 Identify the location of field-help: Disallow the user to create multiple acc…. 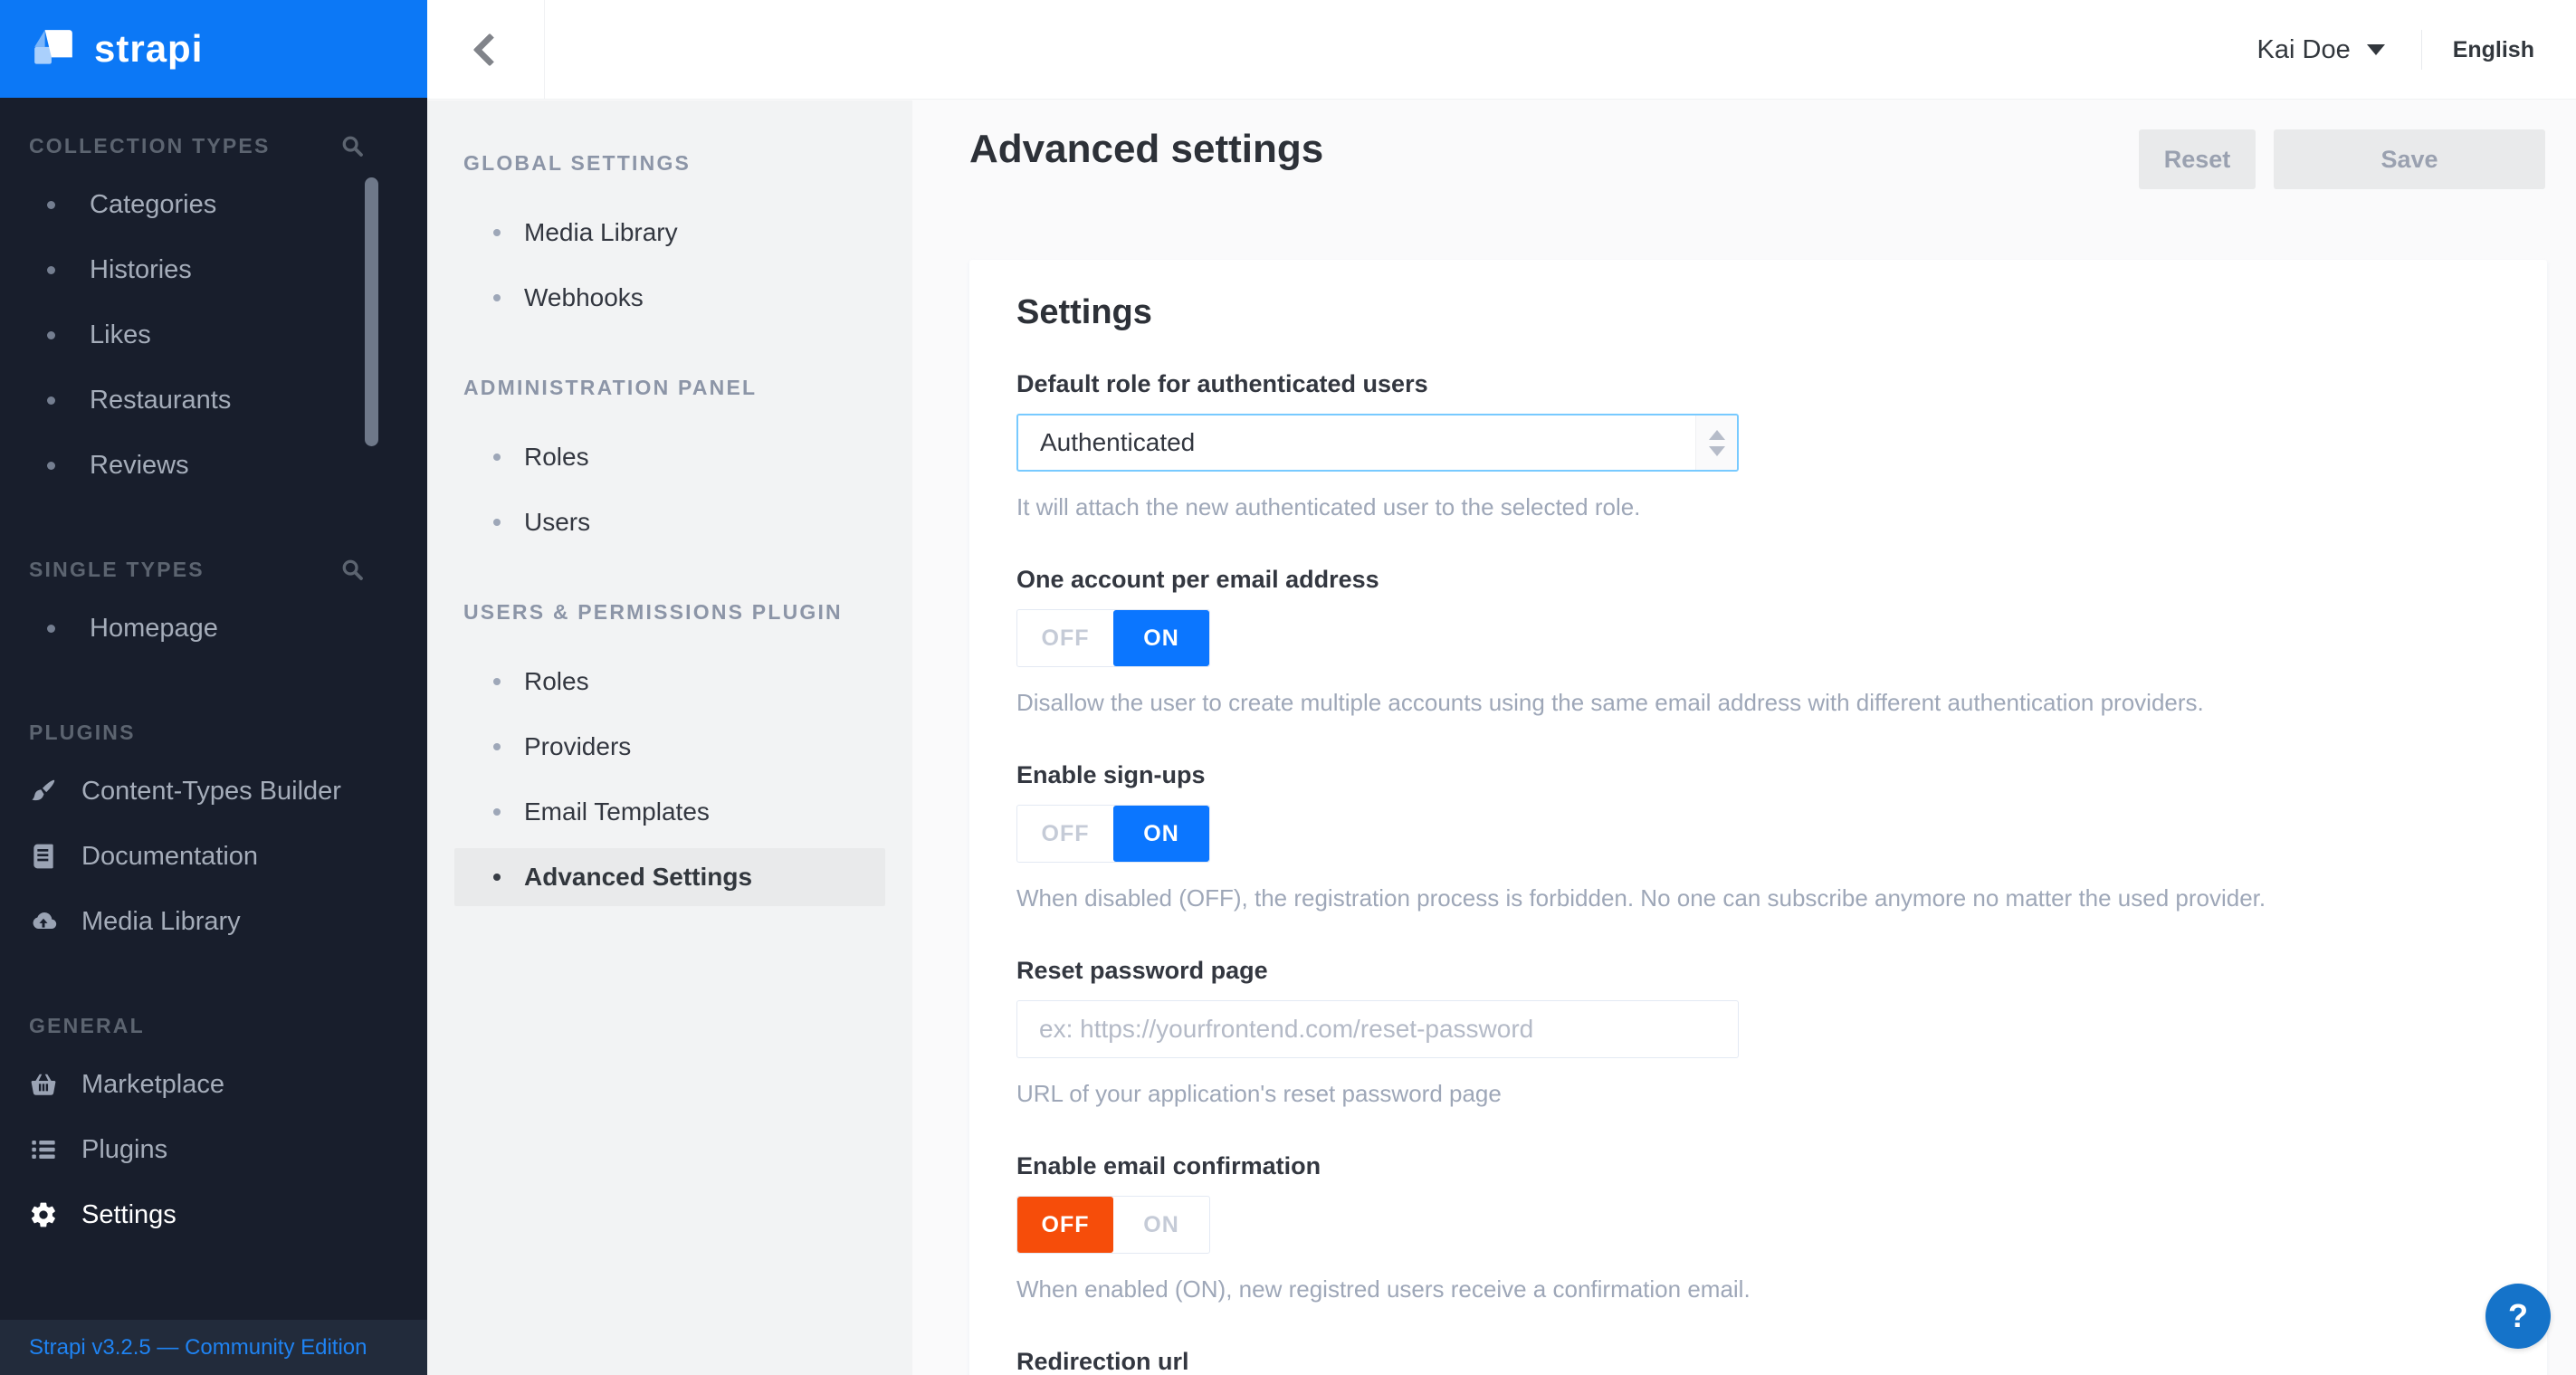
(1610, 702).